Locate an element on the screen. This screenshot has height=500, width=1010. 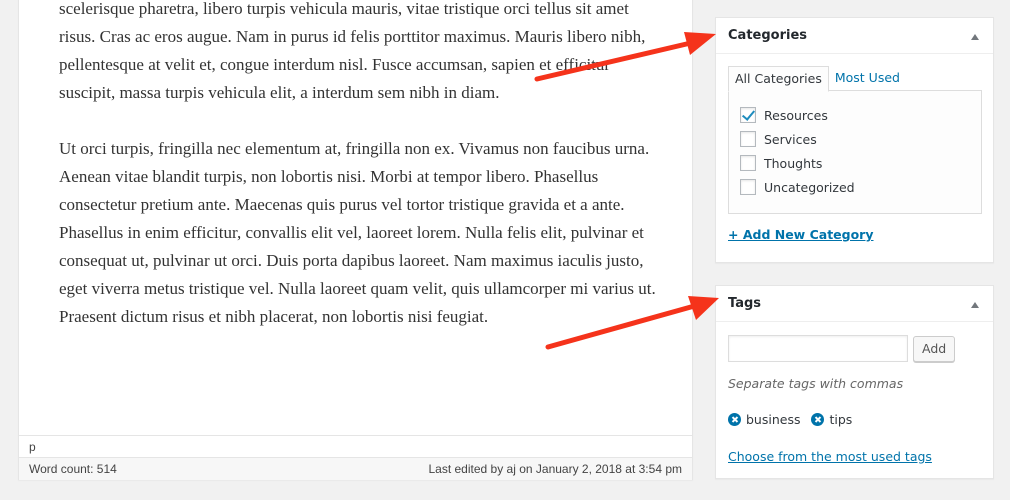
tags-title: Tags is located at coordinates (745, 303).